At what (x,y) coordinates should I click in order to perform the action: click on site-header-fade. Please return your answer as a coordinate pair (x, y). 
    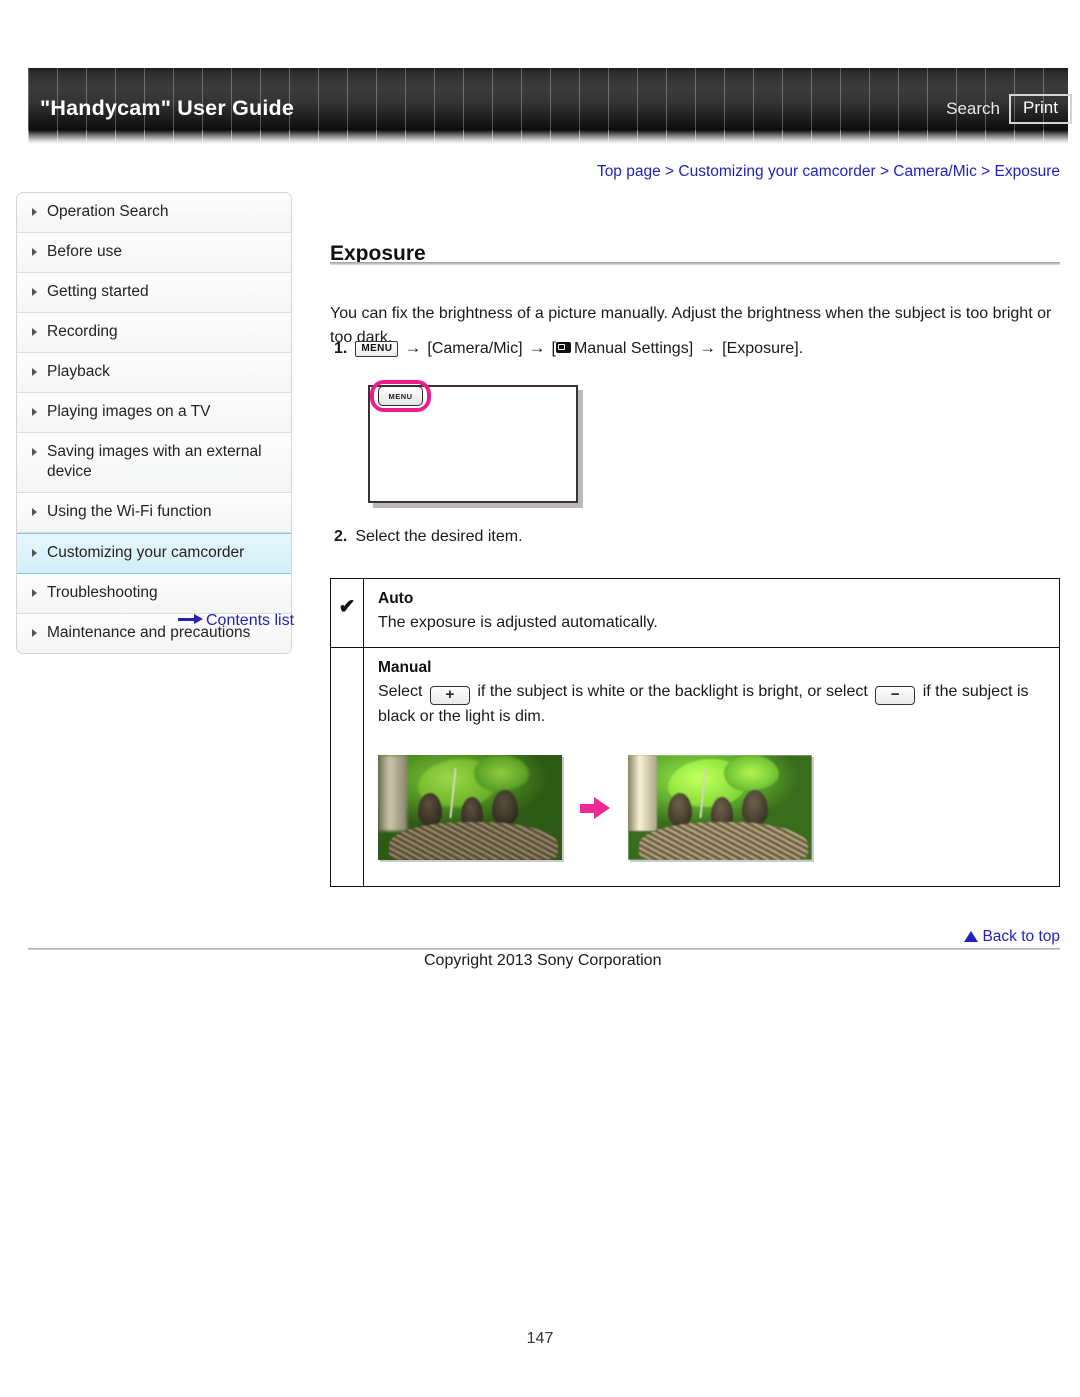
    Looking at the image, I should click on (548, 137).